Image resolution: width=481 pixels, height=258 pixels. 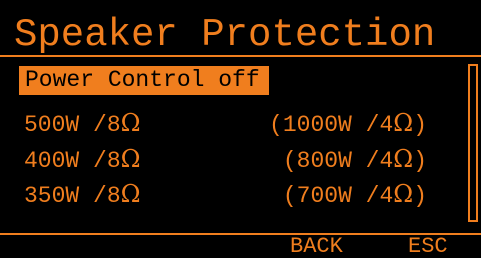 I want to click on page-title: Speaker Protection, so click(x=225, y=35).